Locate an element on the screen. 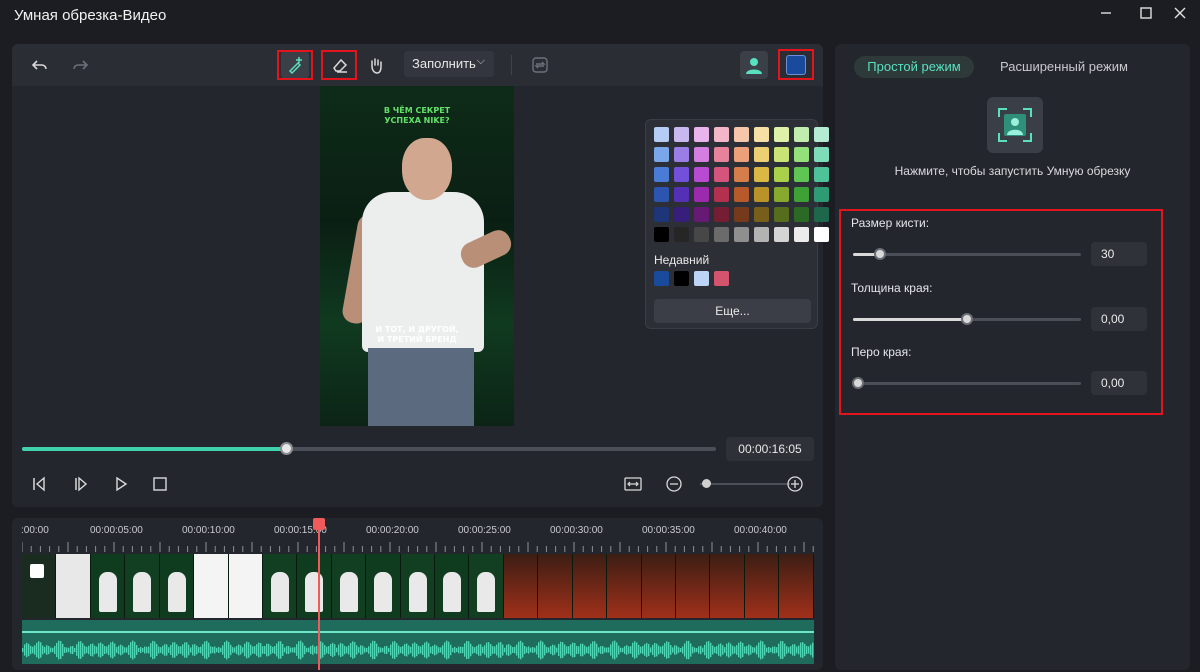 The height and width of the screenshot is (672, 1200). redo-button is located at coordinates (80, 65).